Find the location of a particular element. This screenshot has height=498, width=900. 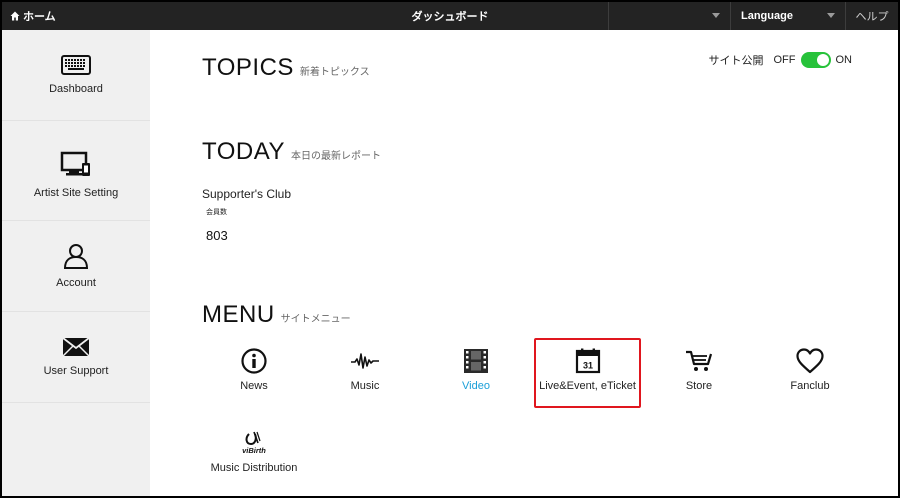

topics-title: TOPICS is located at coordinates (248, 67).